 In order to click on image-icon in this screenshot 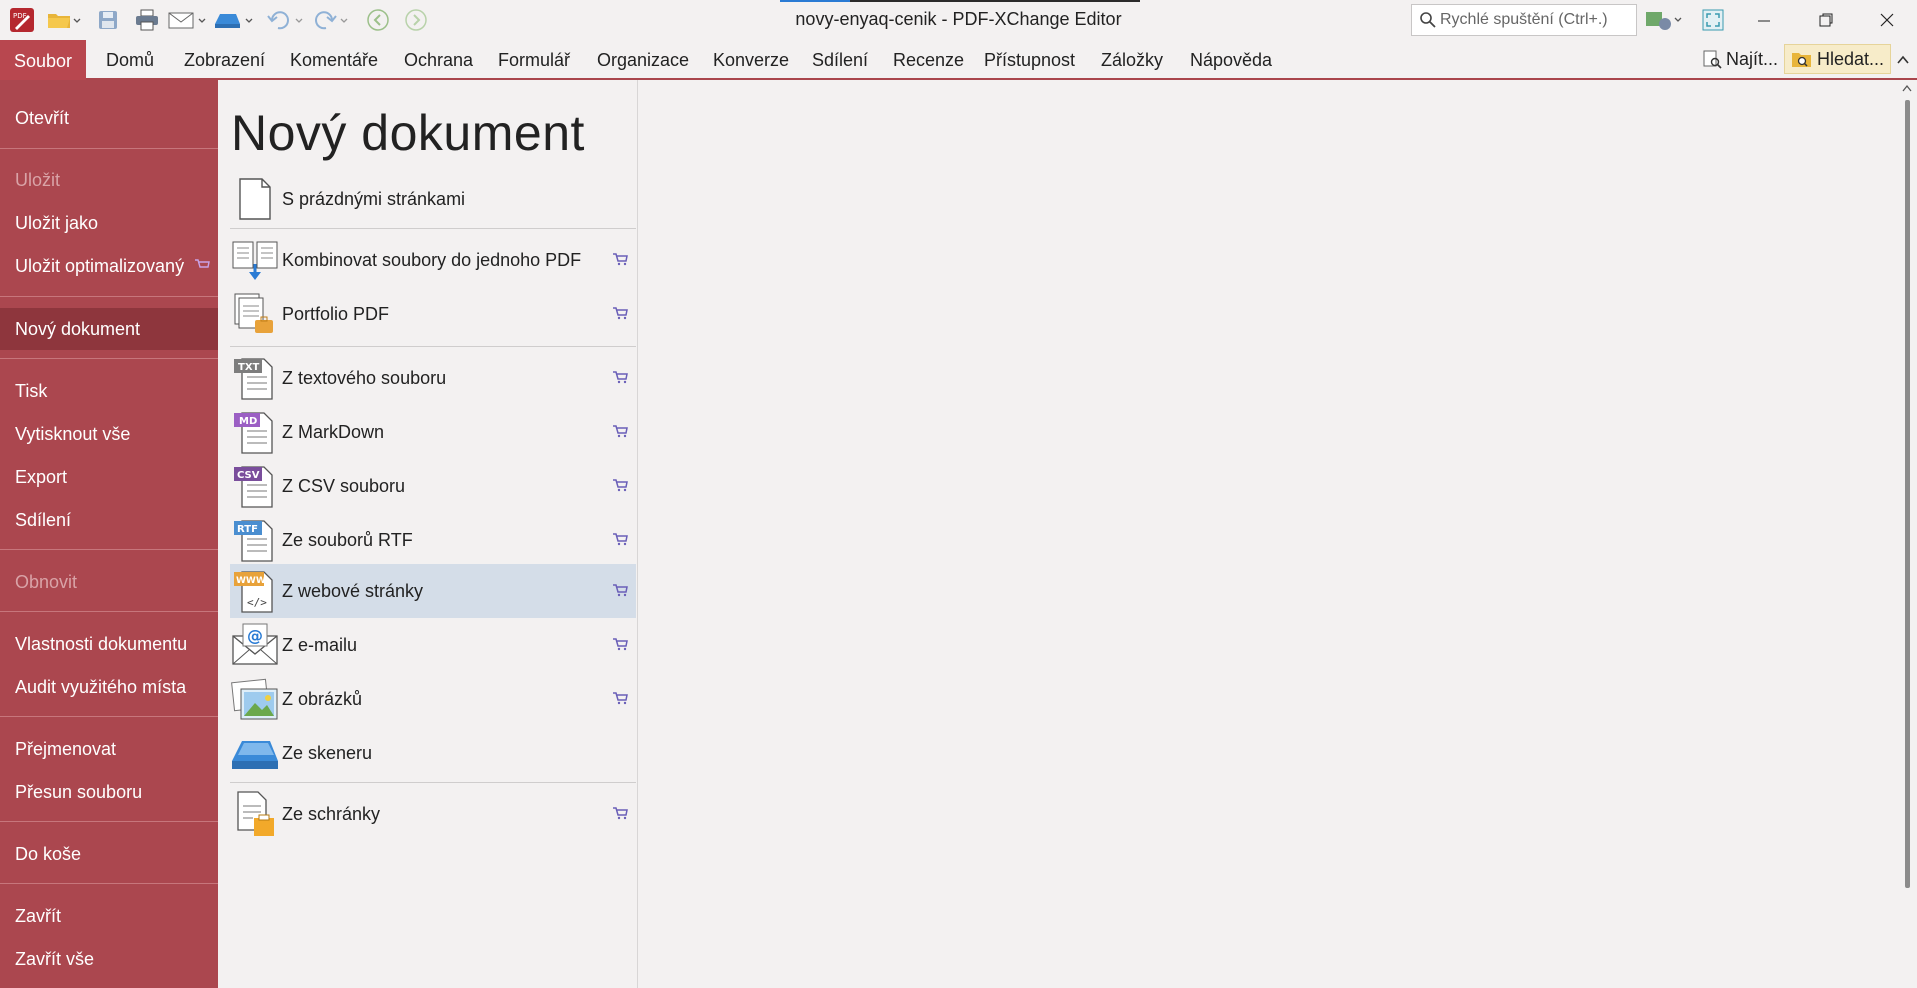, I will do `click(255, 699)`.